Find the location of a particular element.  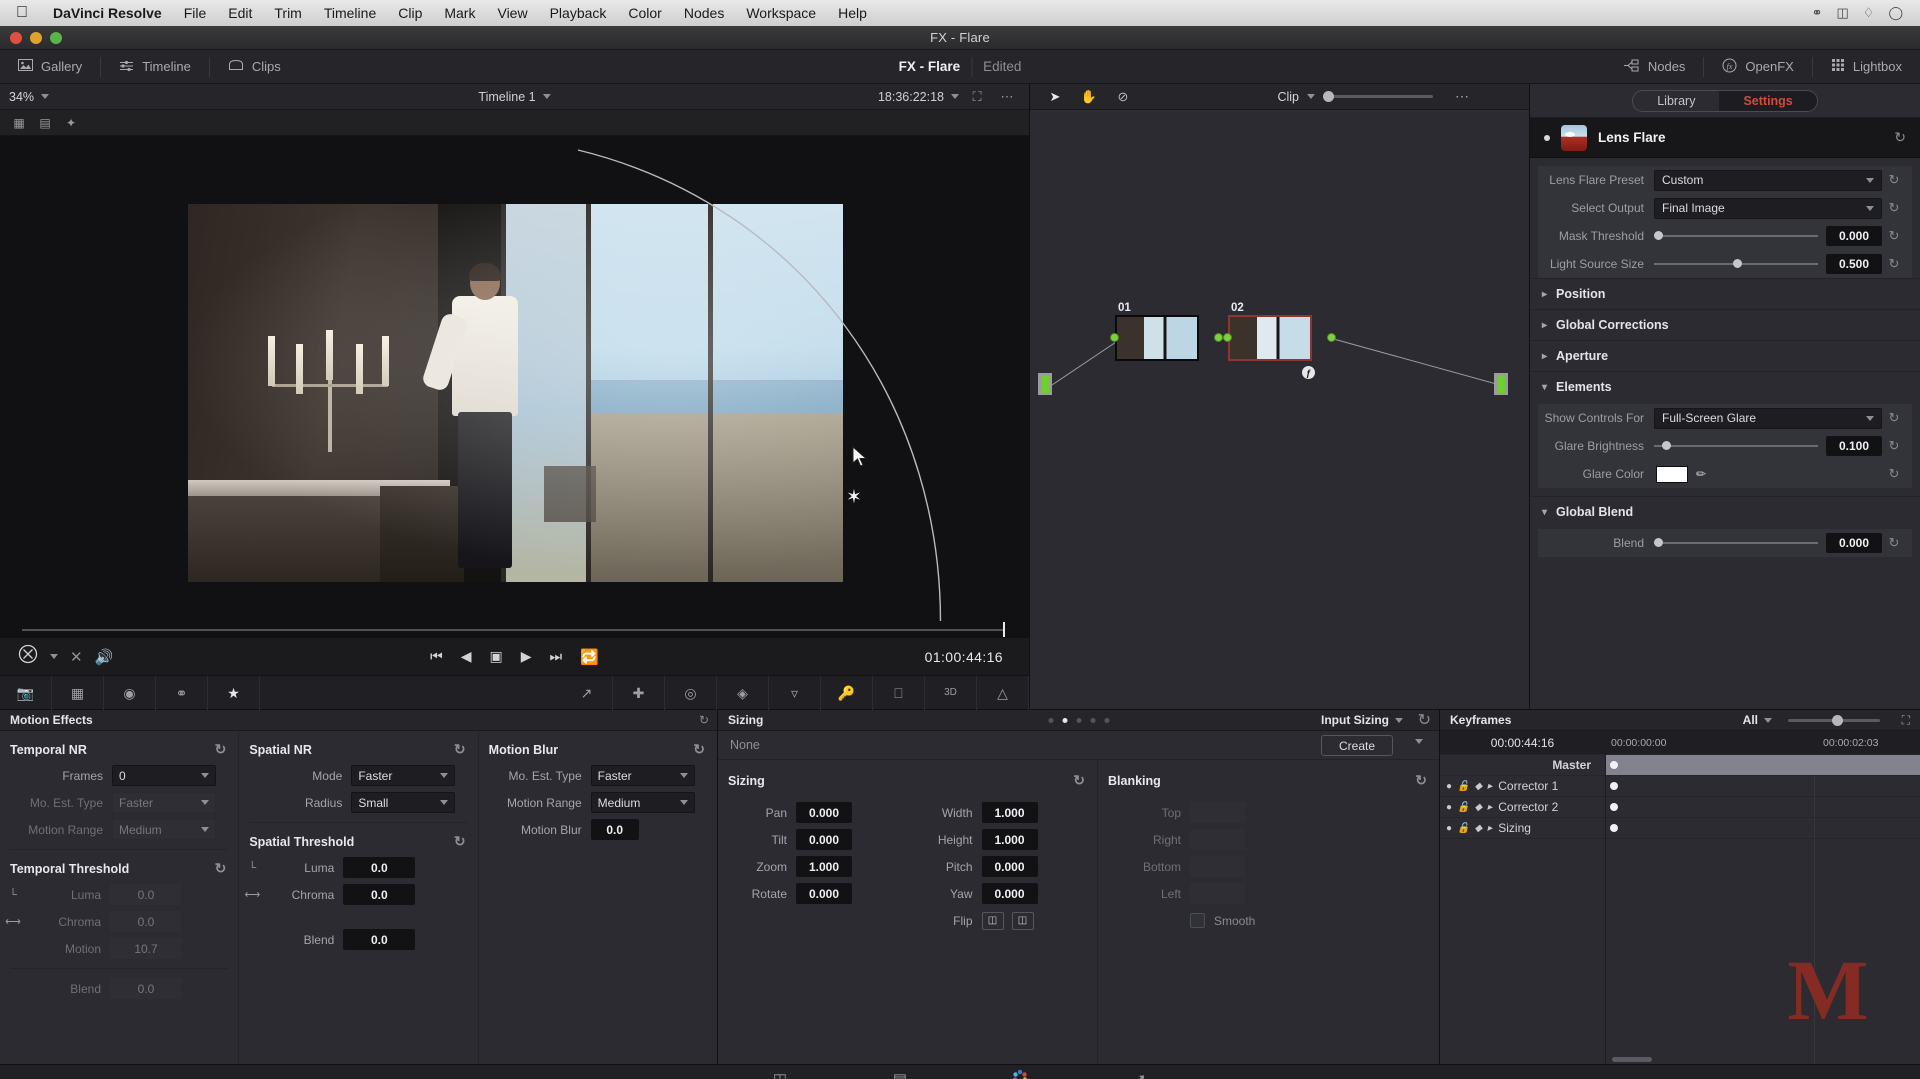

spatial-mode-select: Faster is located at coordinates (403, 775).